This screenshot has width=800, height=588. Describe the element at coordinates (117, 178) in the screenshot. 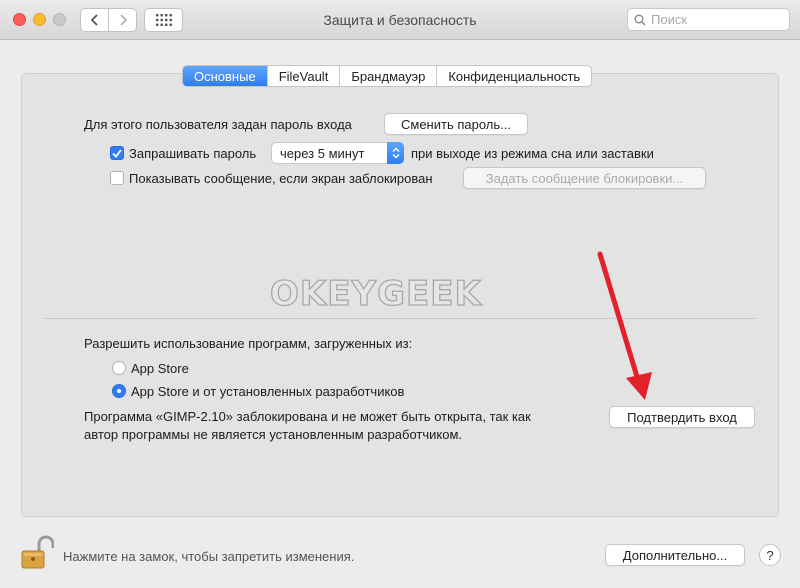

I see `show-message-checkbox` at that location.